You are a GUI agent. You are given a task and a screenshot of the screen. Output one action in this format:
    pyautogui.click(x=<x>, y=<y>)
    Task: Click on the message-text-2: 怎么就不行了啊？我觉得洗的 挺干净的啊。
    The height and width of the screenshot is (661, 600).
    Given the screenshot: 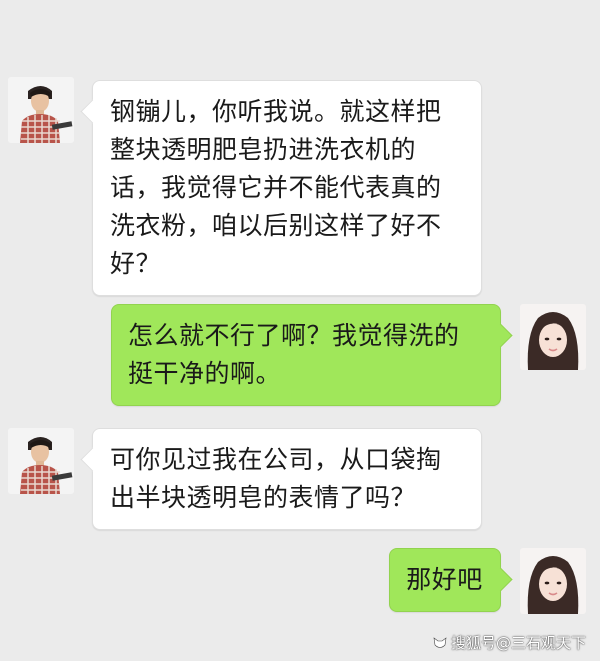 What is the action you would take?
    pyautogui.click(x=294, y=354)
    